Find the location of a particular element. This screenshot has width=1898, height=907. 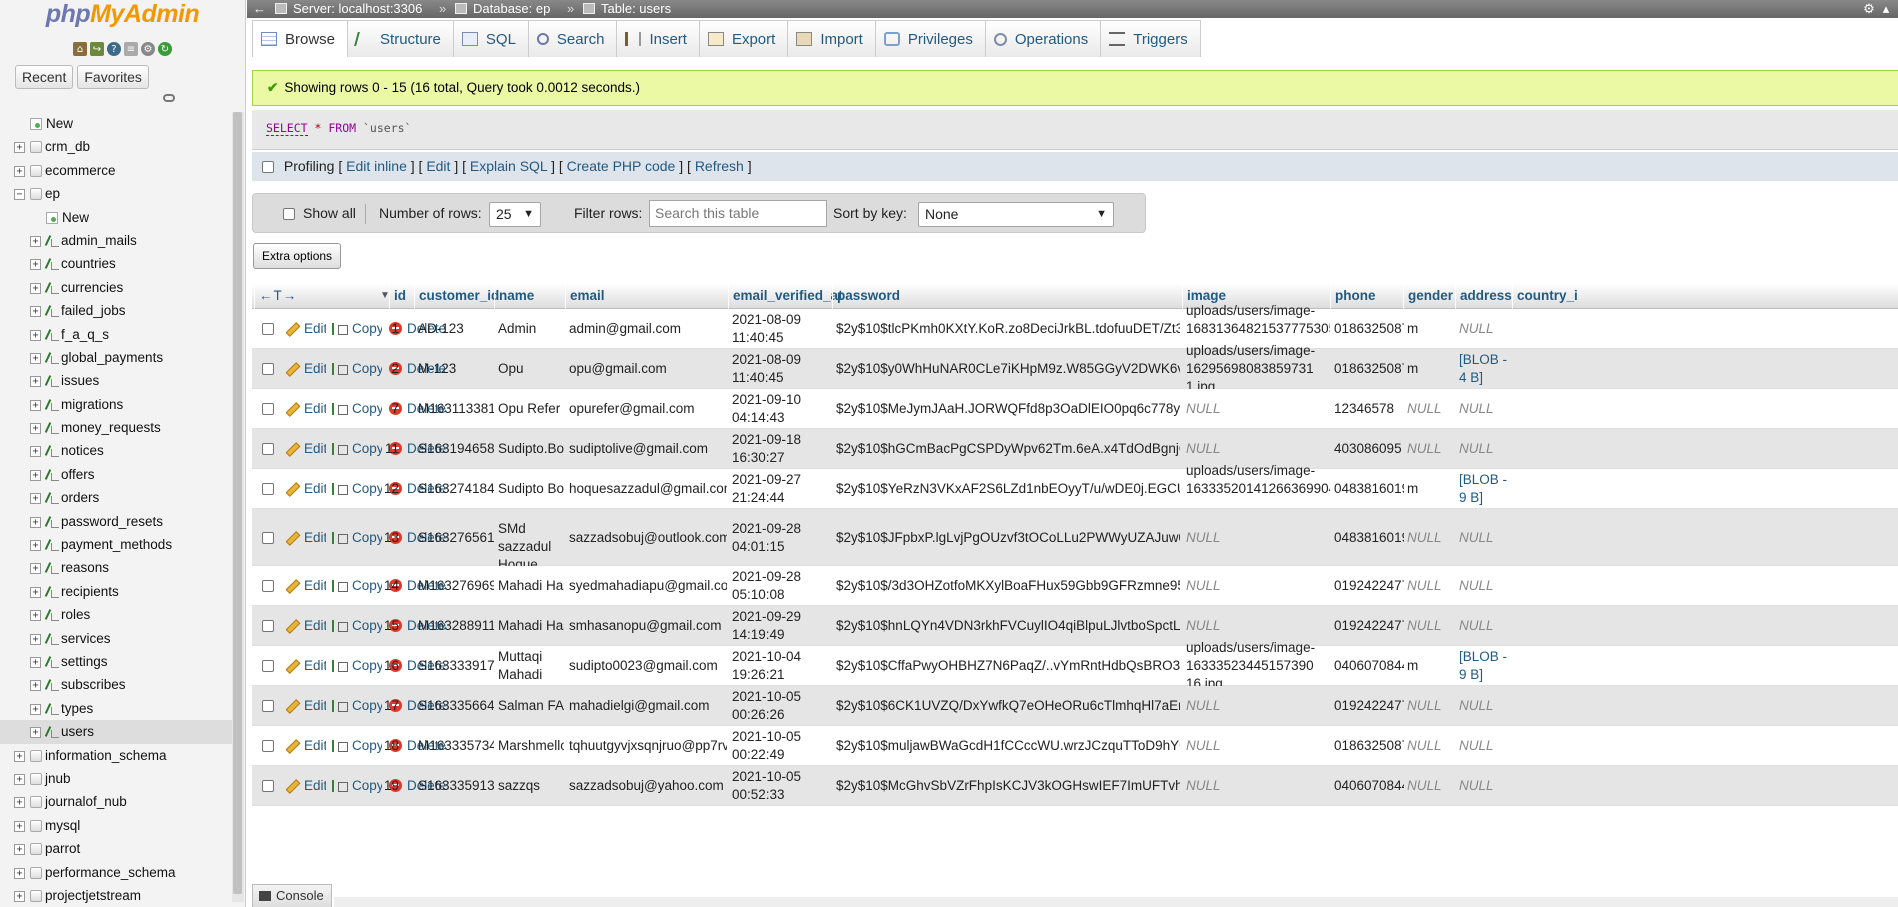

tab-search: Search is located at coordinates (572, 38).